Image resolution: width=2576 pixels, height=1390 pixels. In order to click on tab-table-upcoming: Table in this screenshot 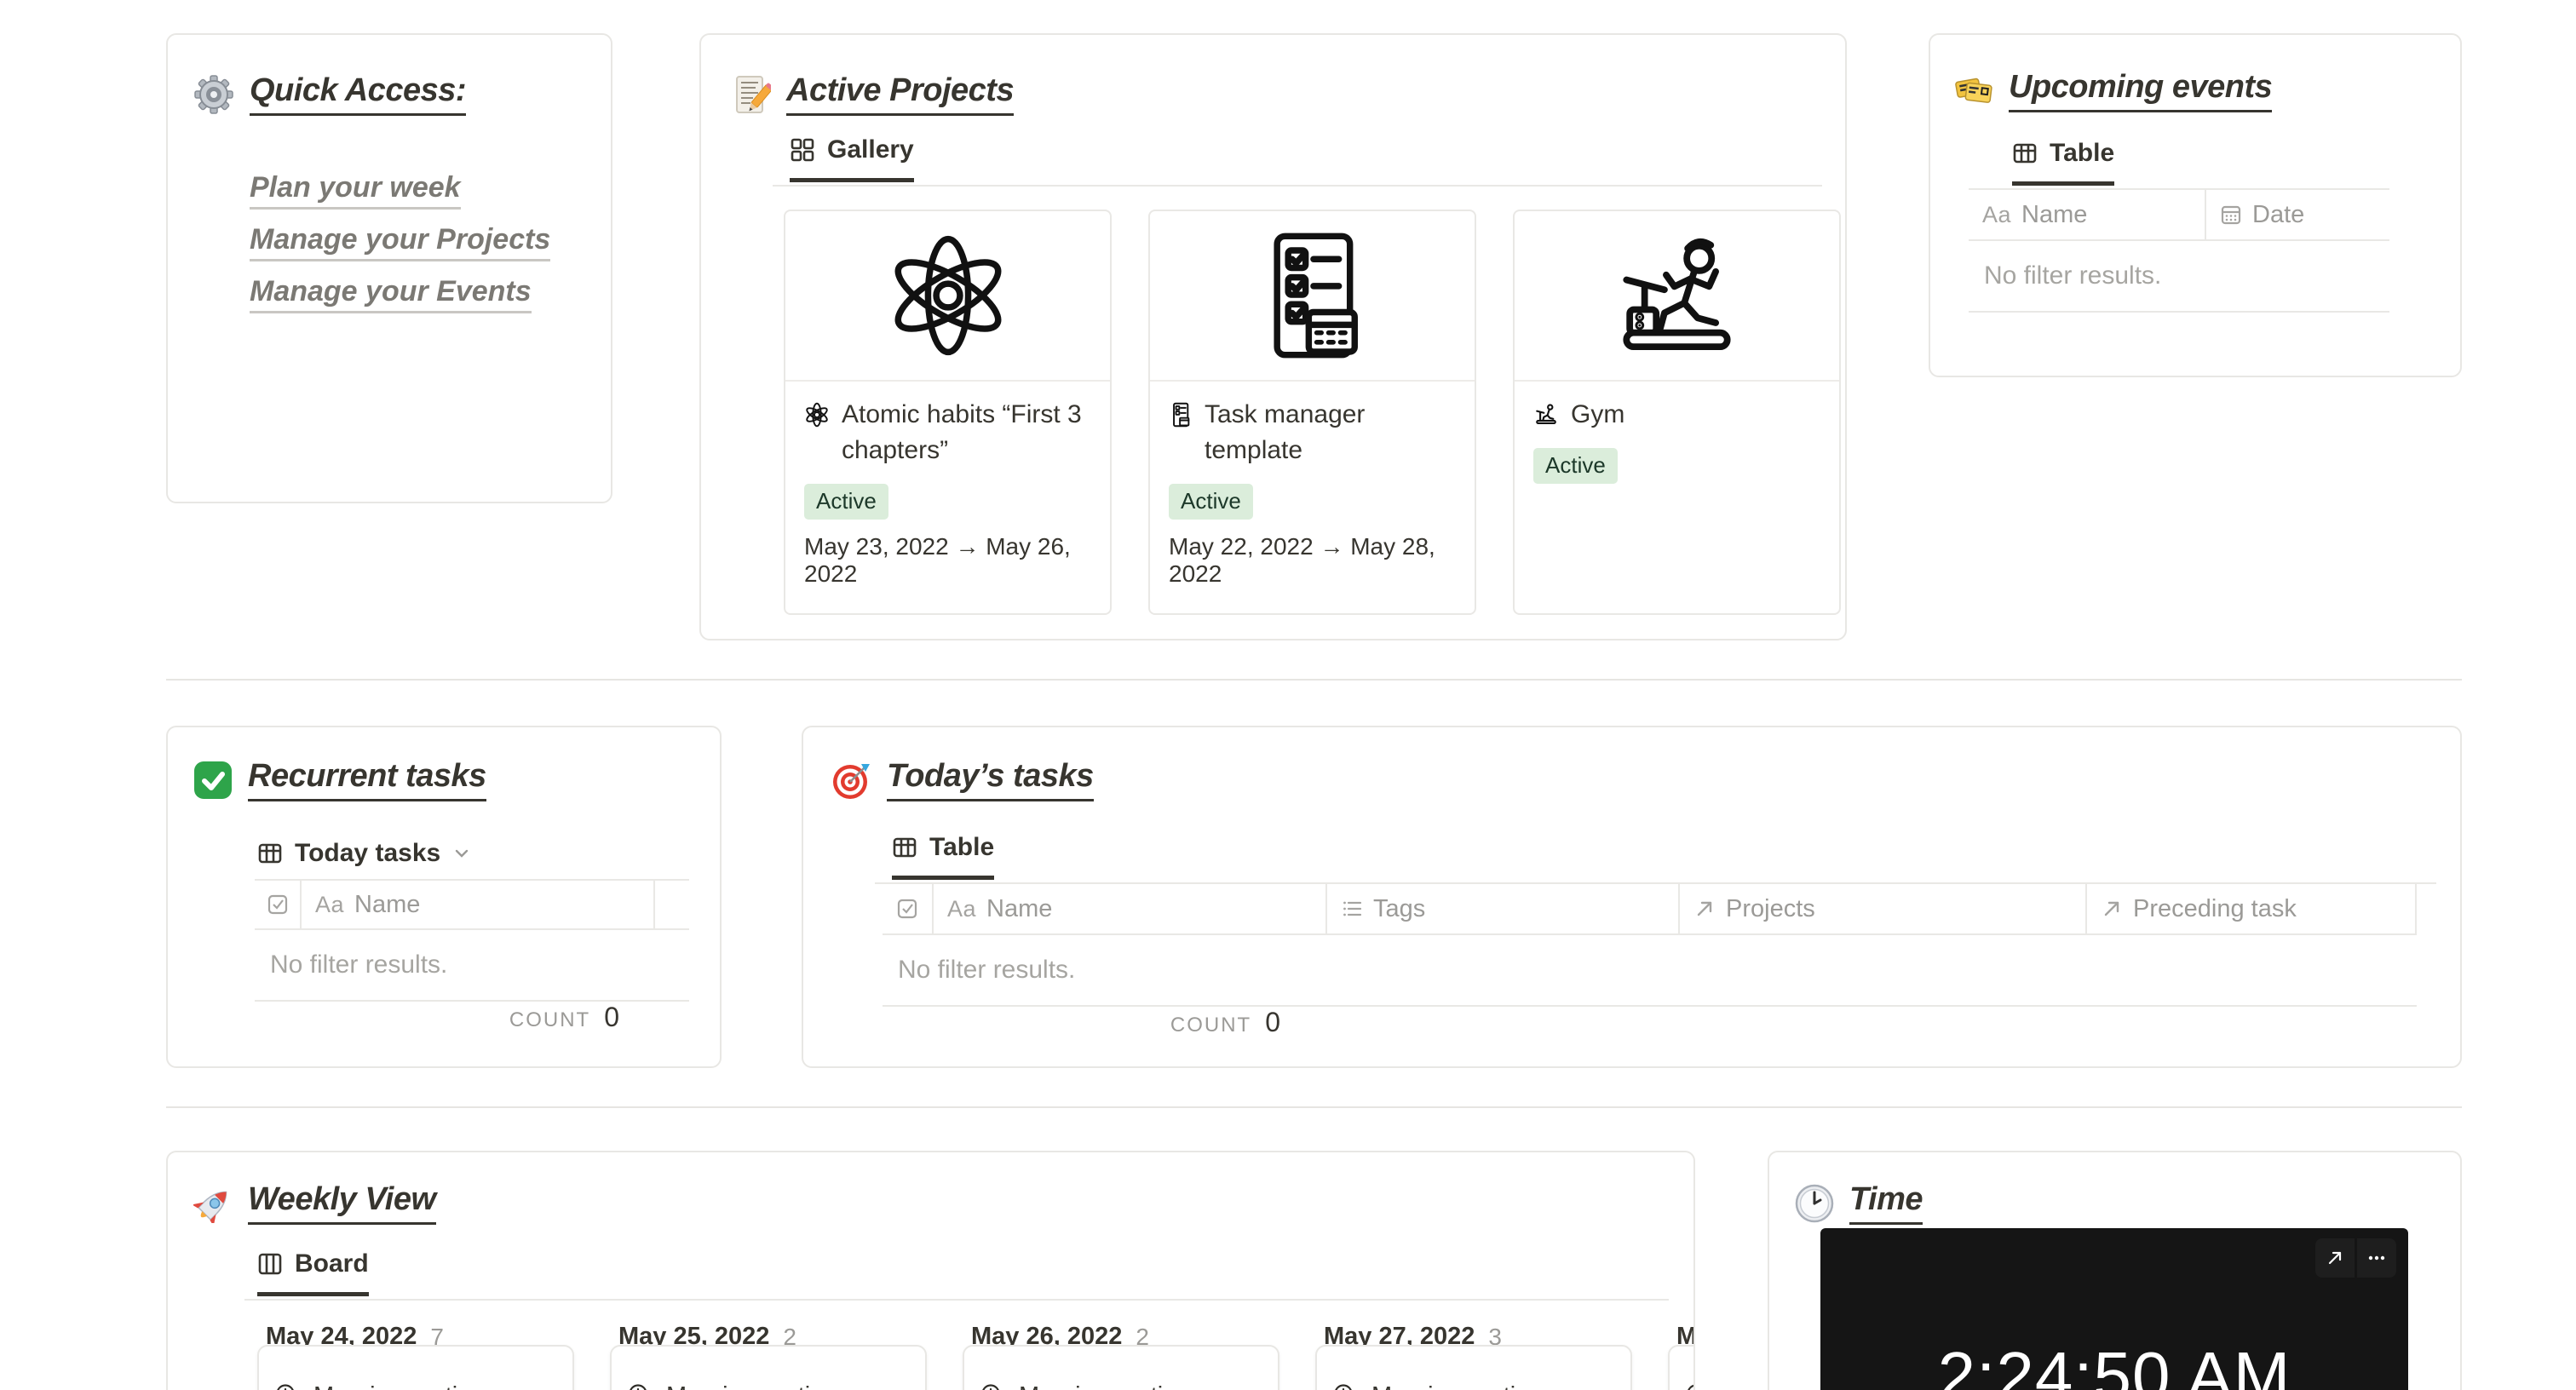, I will do `click(2063, 162)`.